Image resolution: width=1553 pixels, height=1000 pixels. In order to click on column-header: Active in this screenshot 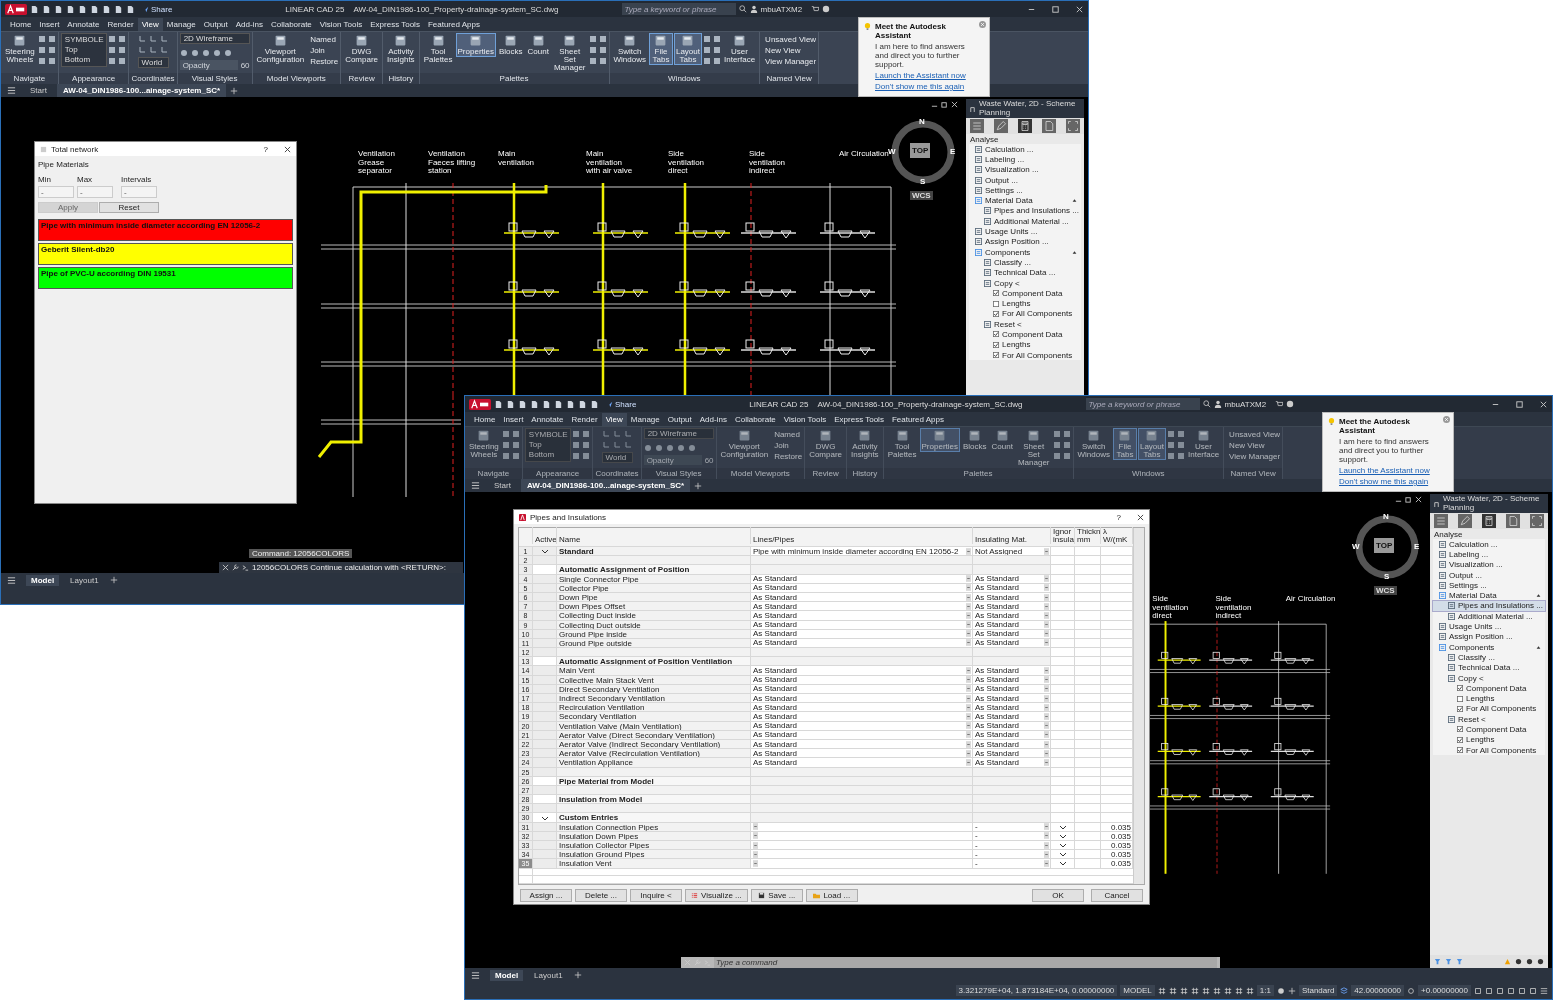, I will do `click(545, 535)`.